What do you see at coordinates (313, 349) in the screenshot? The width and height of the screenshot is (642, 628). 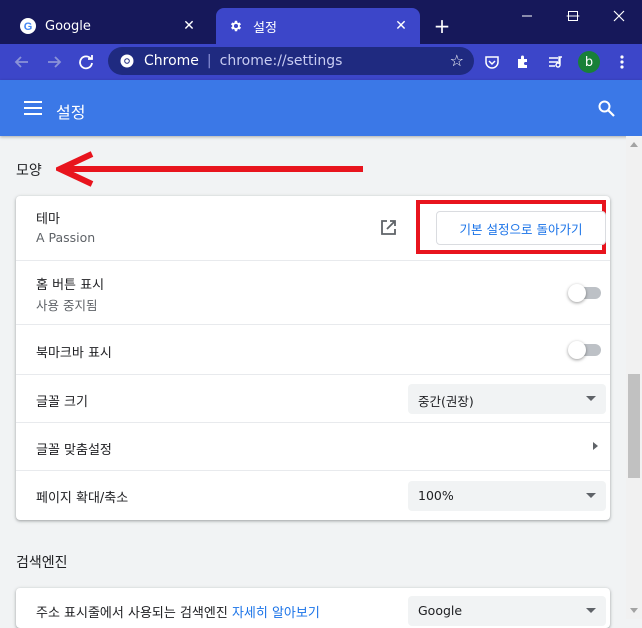 I see `bookmarks-bar-row: 북마크바 표시` at bounding box center [313, 349].